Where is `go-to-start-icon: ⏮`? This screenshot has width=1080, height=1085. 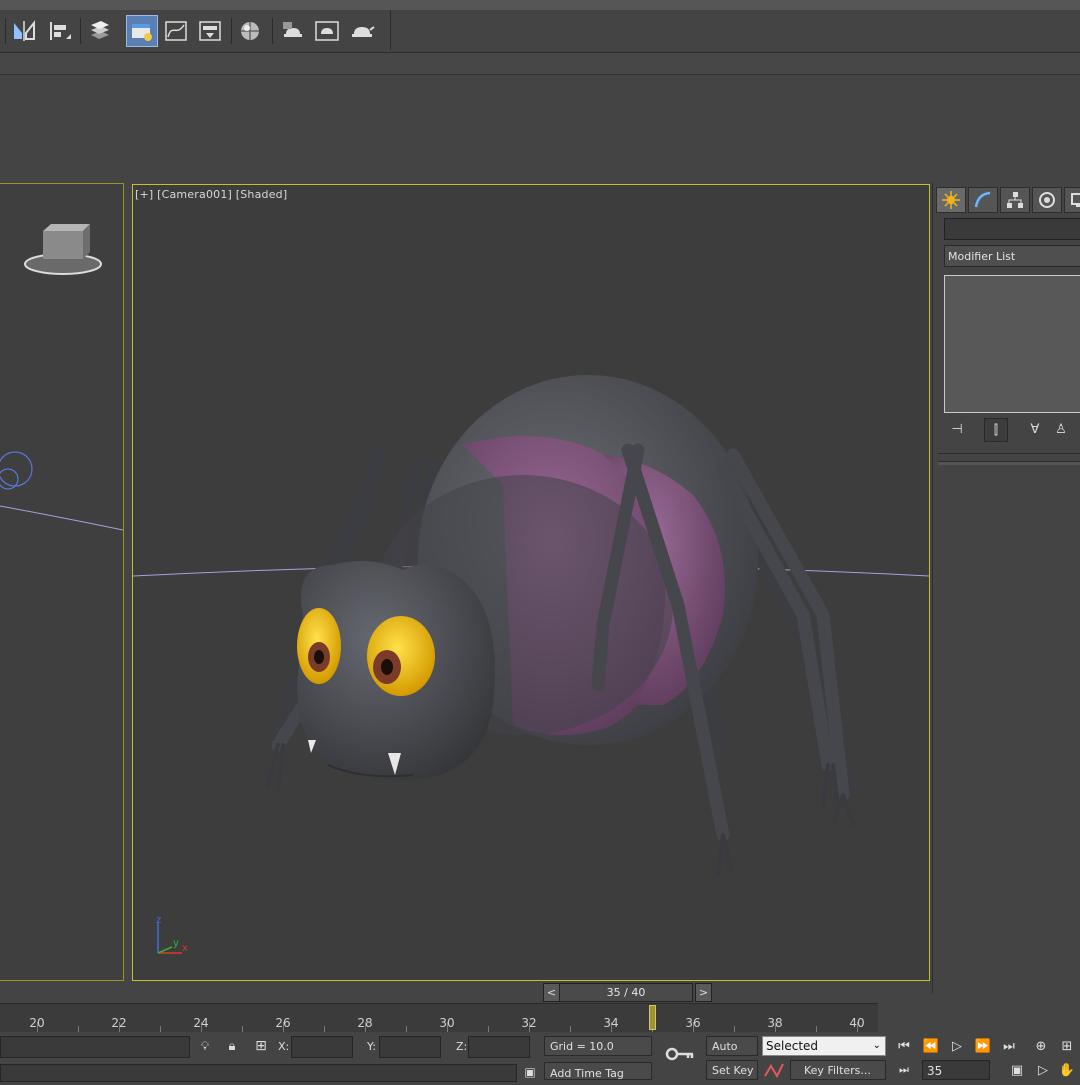
go-to-start-icon: ⏮ is located at coordinates (904, 1046).